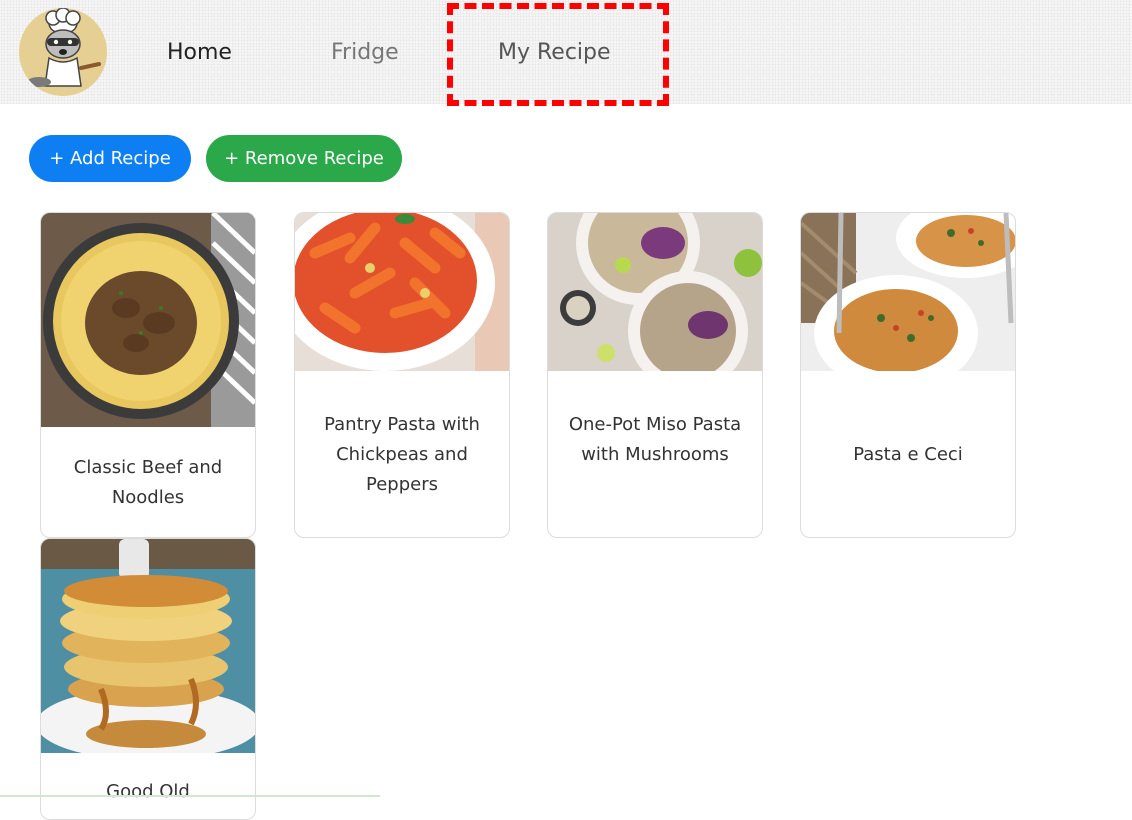 The height and width of the screenshot is (820, 1132). Describe the element at coordinates (402, 454) in the screenshot. I see `recipe-title: Pantry Pasta with Chickpeas and Peppers` at that location.